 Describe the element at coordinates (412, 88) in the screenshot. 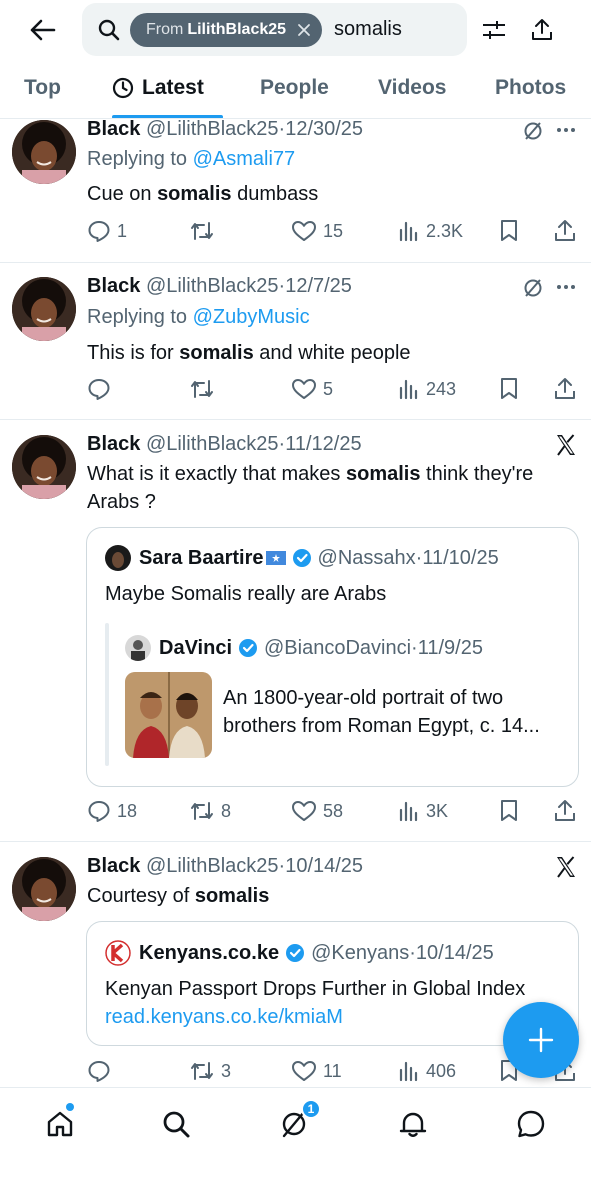

I see `tab-videos: Videos` at that location.